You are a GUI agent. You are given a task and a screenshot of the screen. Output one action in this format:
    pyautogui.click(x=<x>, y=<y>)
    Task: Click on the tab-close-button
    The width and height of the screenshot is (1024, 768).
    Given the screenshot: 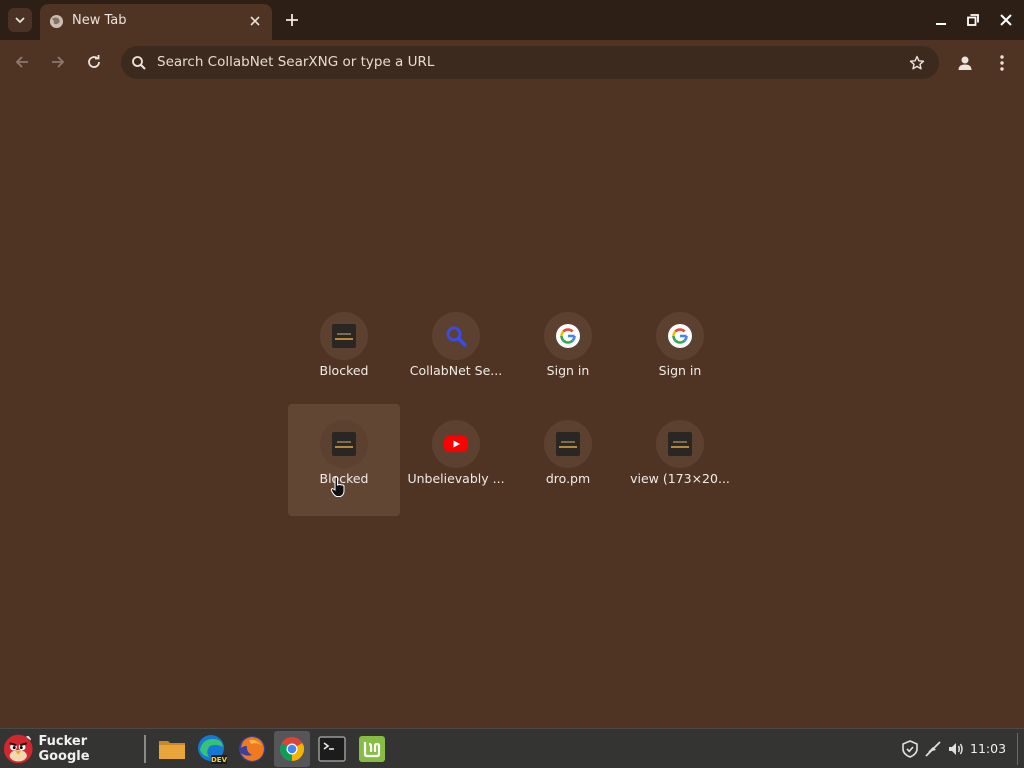 What is the action you would take?
    pyautogui.click(x=255, y=21)
    